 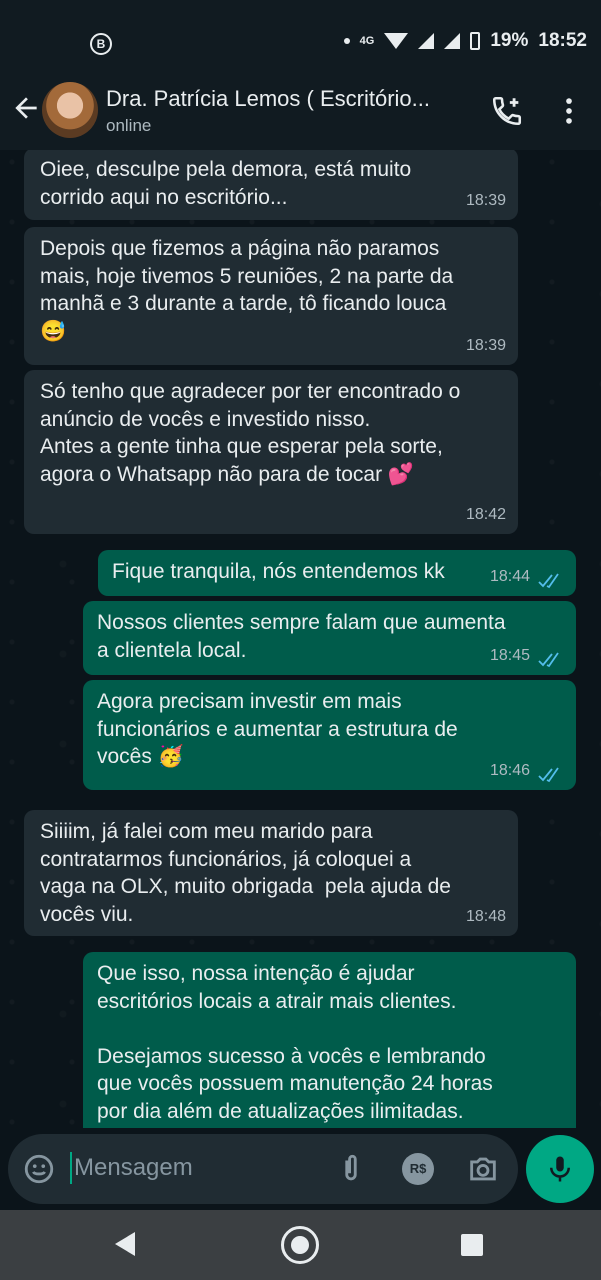 What do you see at coordinates (562, 40) in the screenshot?
I see `clock: 18:52` at bounding box center [562, 40].